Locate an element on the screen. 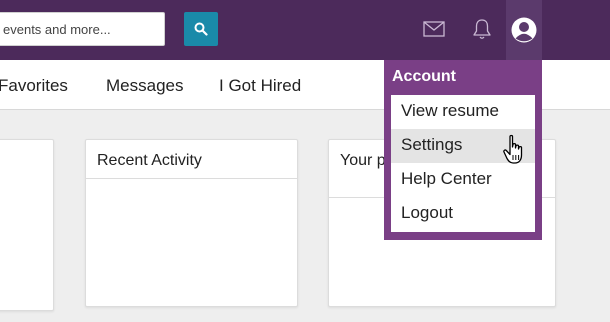  menu-item-view-resume: View resume is located at coordinates (463, 112).